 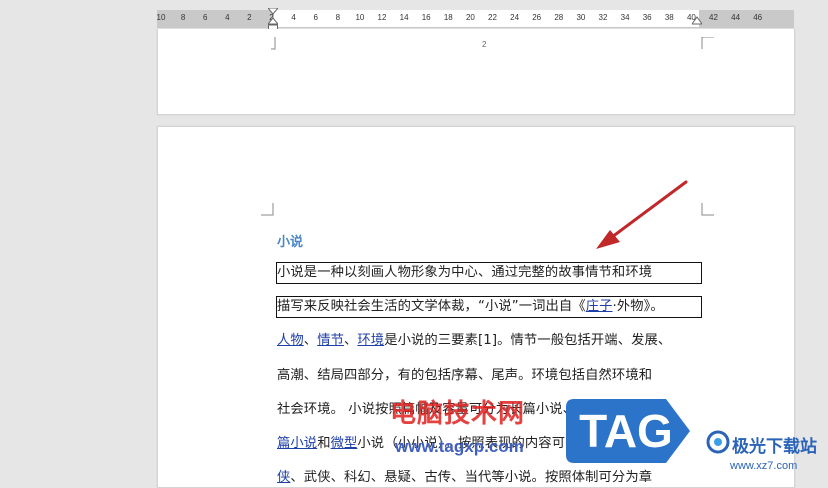 I want to click on watermark-site-name: 电脑技术网, so click(x=458, y=414).